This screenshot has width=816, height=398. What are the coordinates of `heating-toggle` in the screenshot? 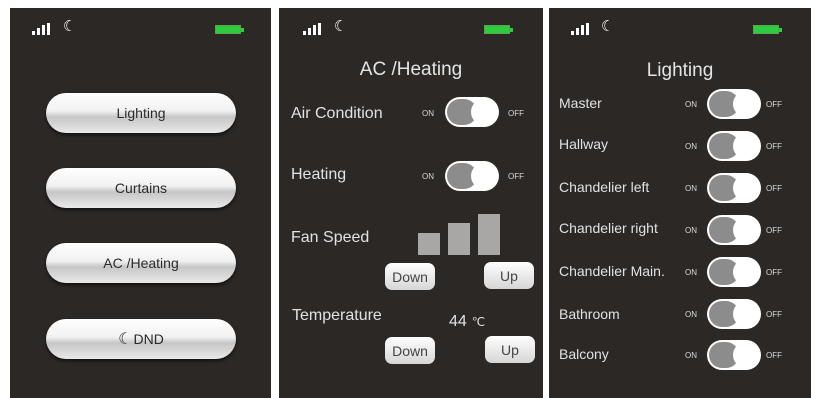 It's located at (472, 176).